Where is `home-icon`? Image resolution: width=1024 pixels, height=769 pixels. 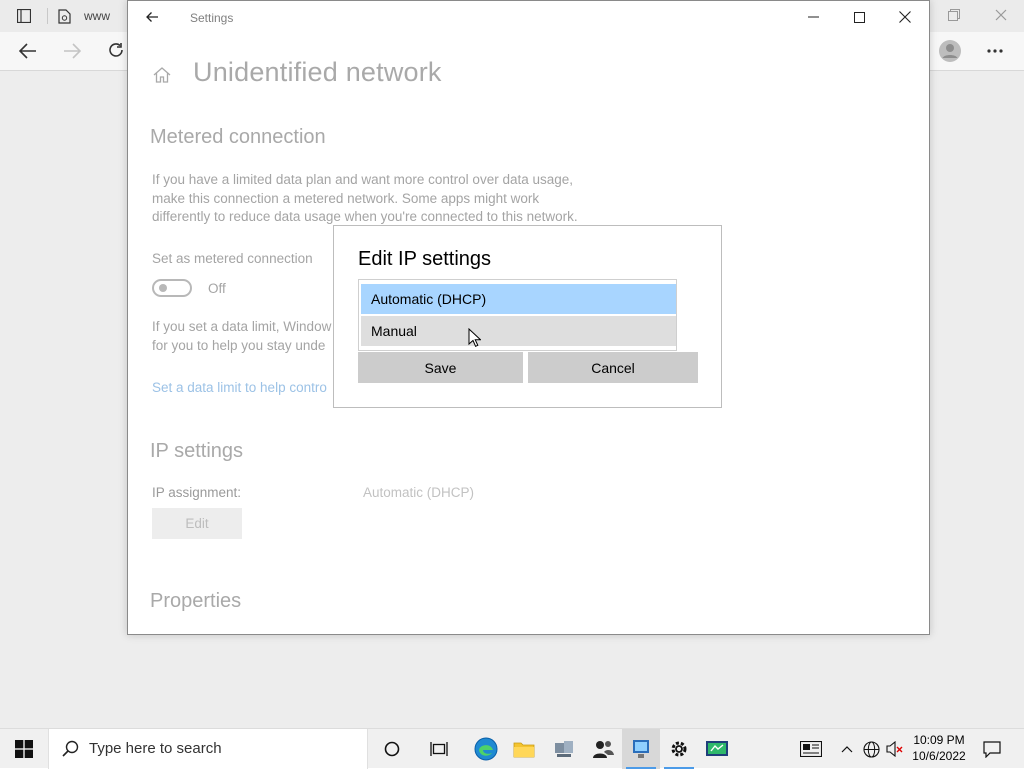
home-icon is located at coordinates (162, 75).